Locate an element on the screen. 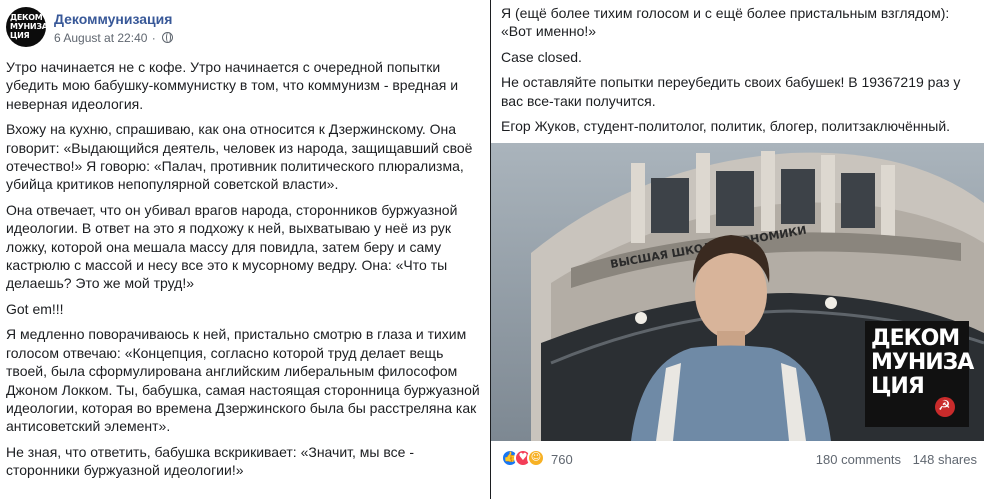 This screenshot has width=984, height=499. post-timestamp: 6 August at 22:40 is located at coordinates (100, 38).